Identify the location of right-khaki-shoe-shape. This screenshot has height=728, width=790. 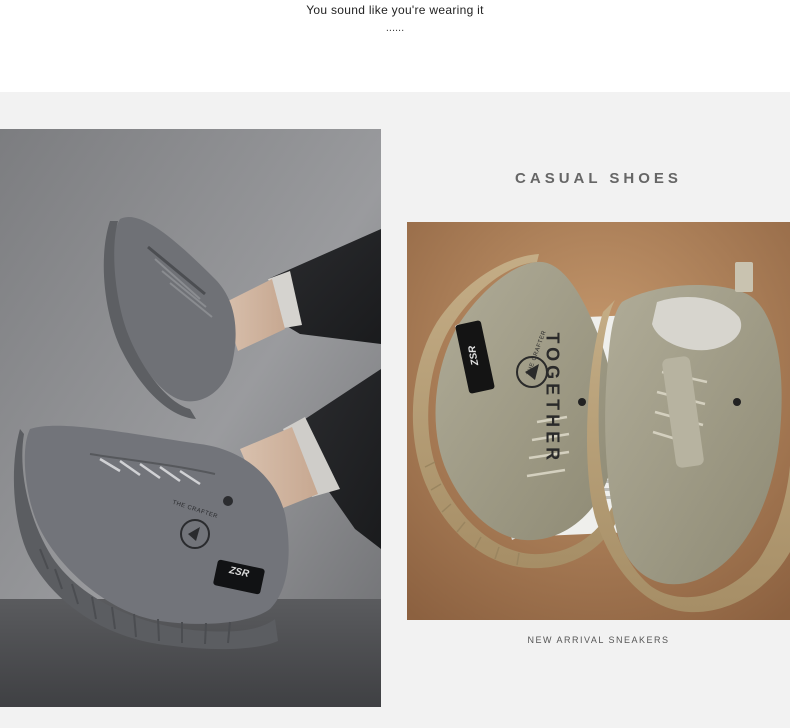
(688, 437).